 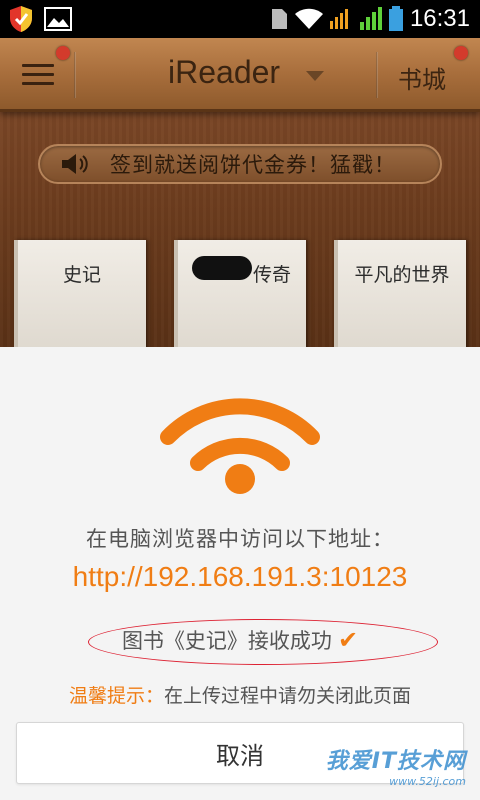 I want to click on book-title: 平凡的世界, so click(x=402, y=275).